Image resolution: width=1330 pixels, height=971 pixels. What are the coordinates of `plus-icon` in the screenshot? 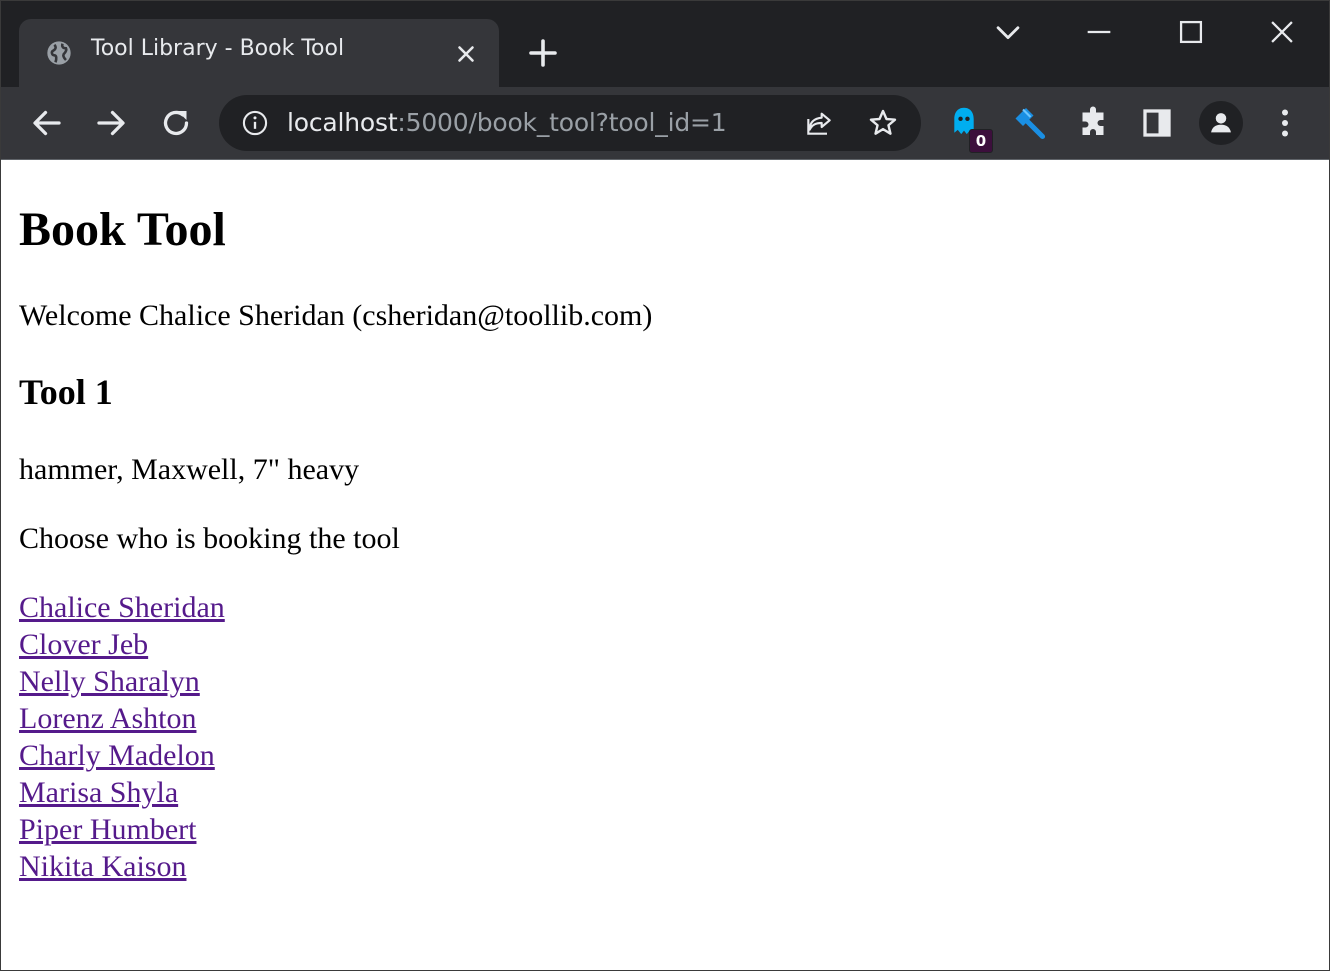 It's located at (543, 53).